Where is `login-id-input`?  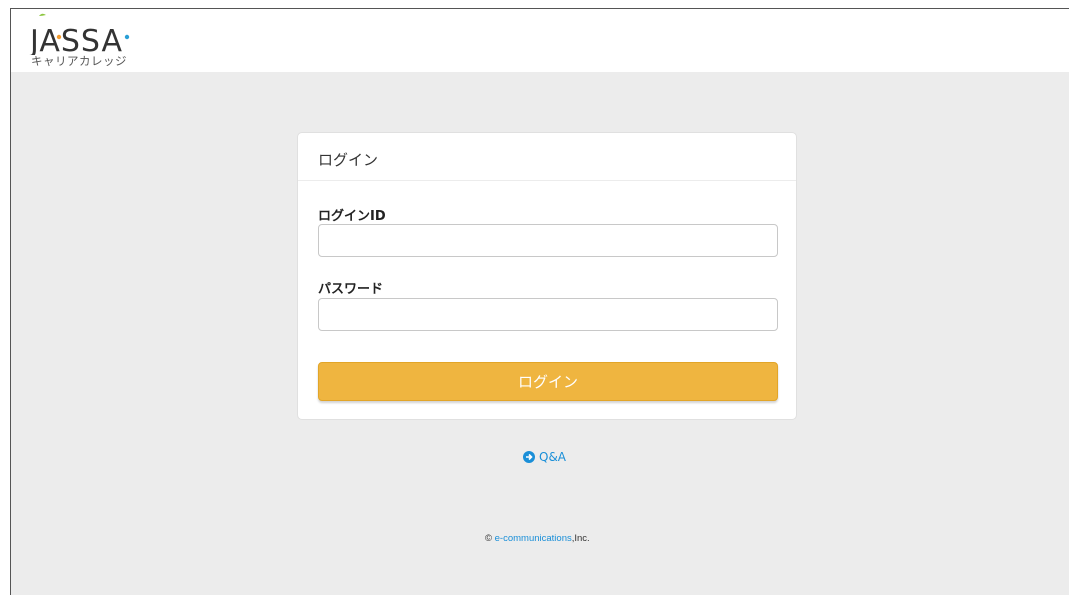 login-id-input is located at coordinates (548, 240).